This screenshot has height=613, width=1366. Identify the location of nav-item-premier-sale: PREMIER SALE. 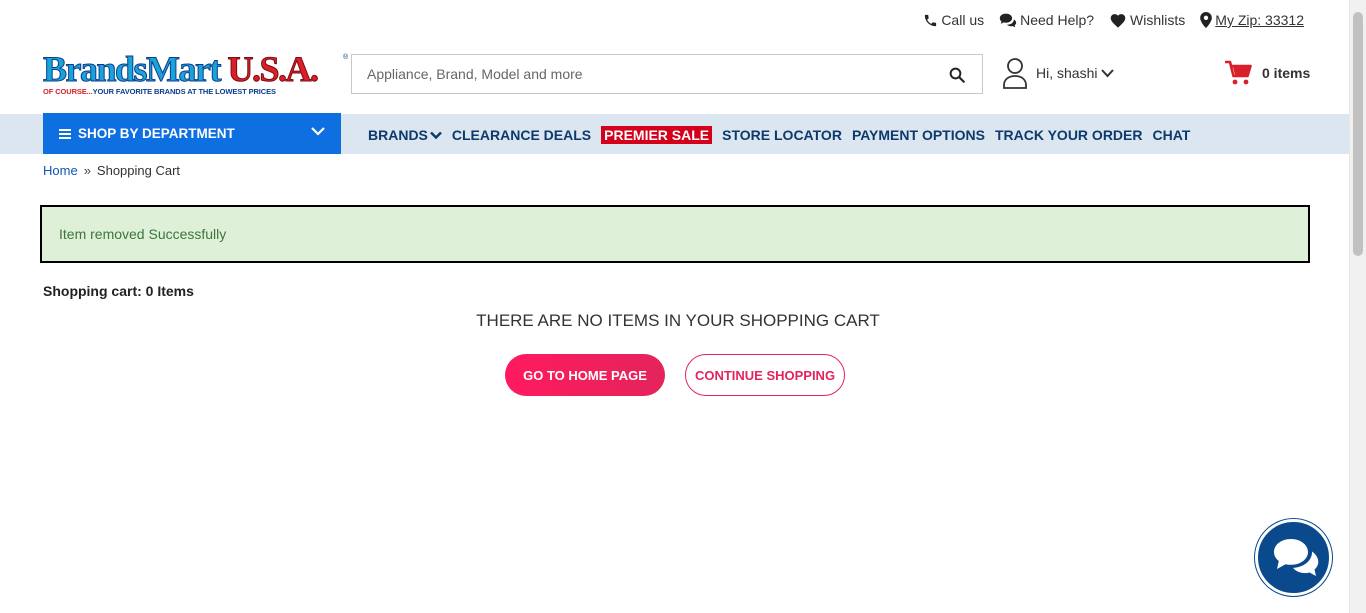
(657, 135).